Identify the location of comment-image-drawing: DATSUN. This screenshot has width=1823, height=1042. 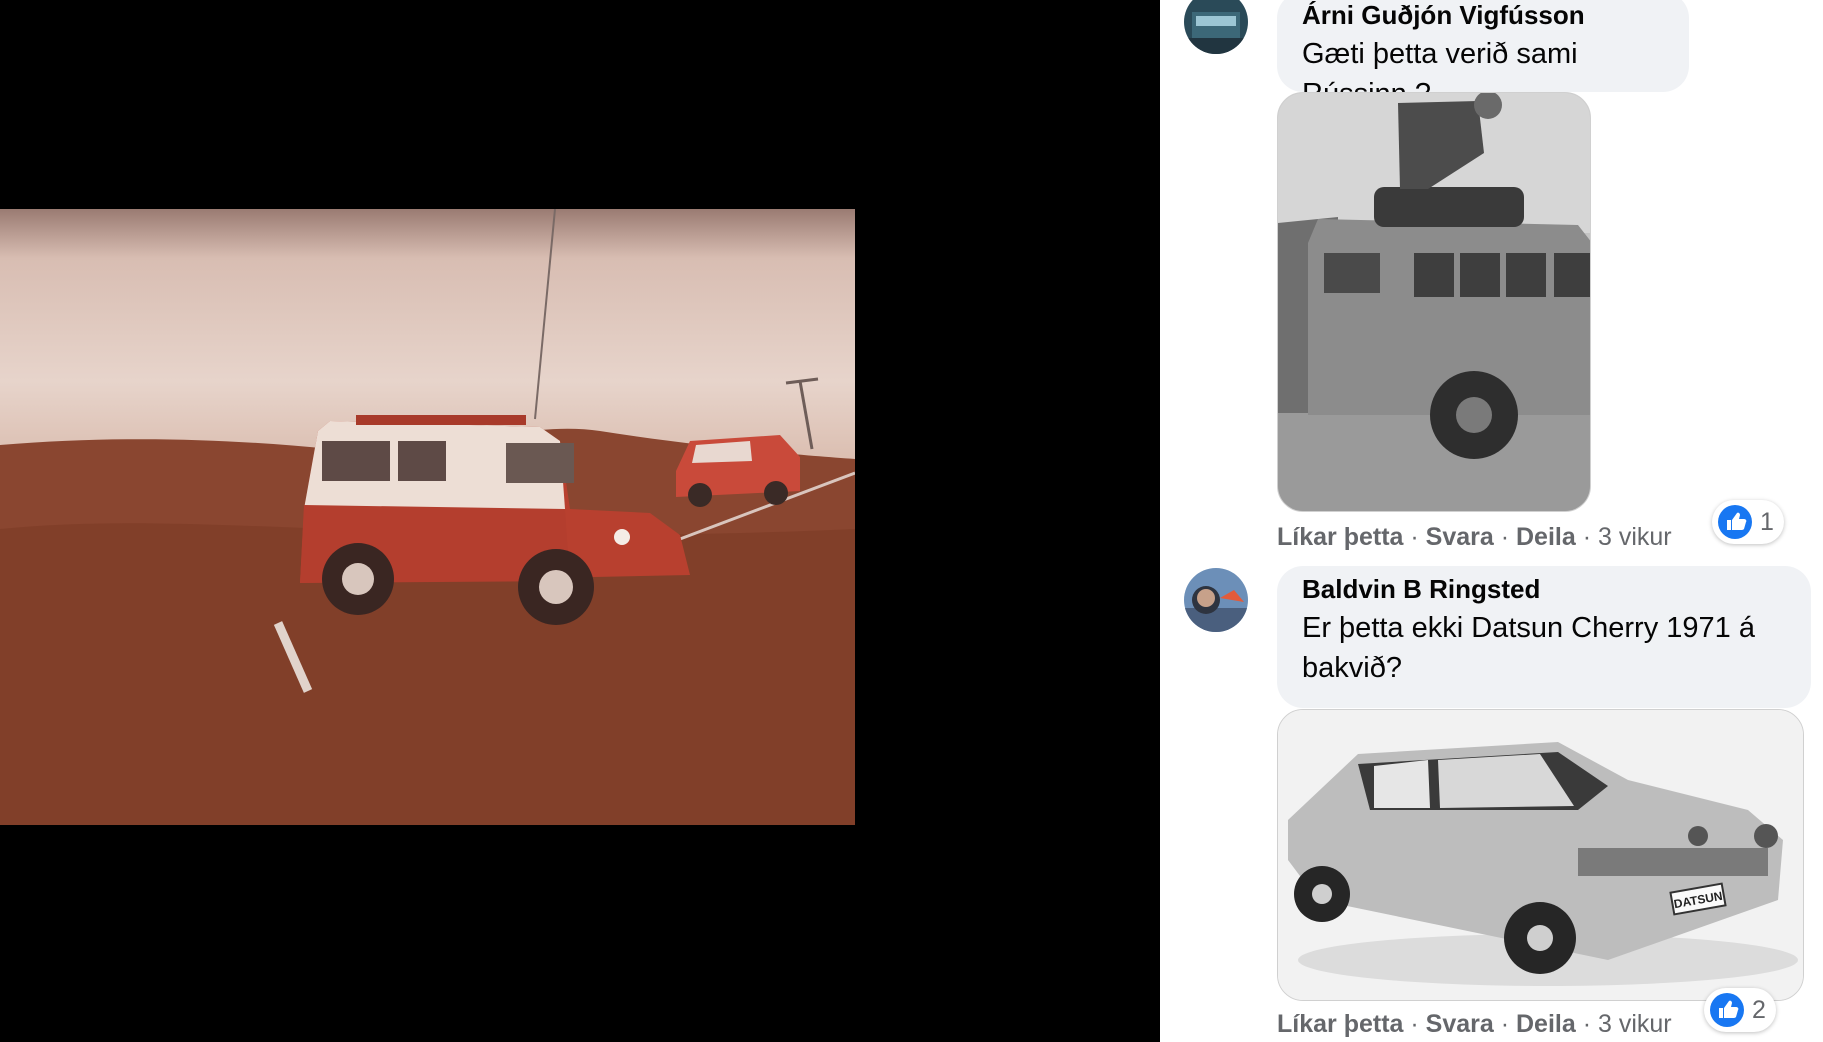
(1540, 855).